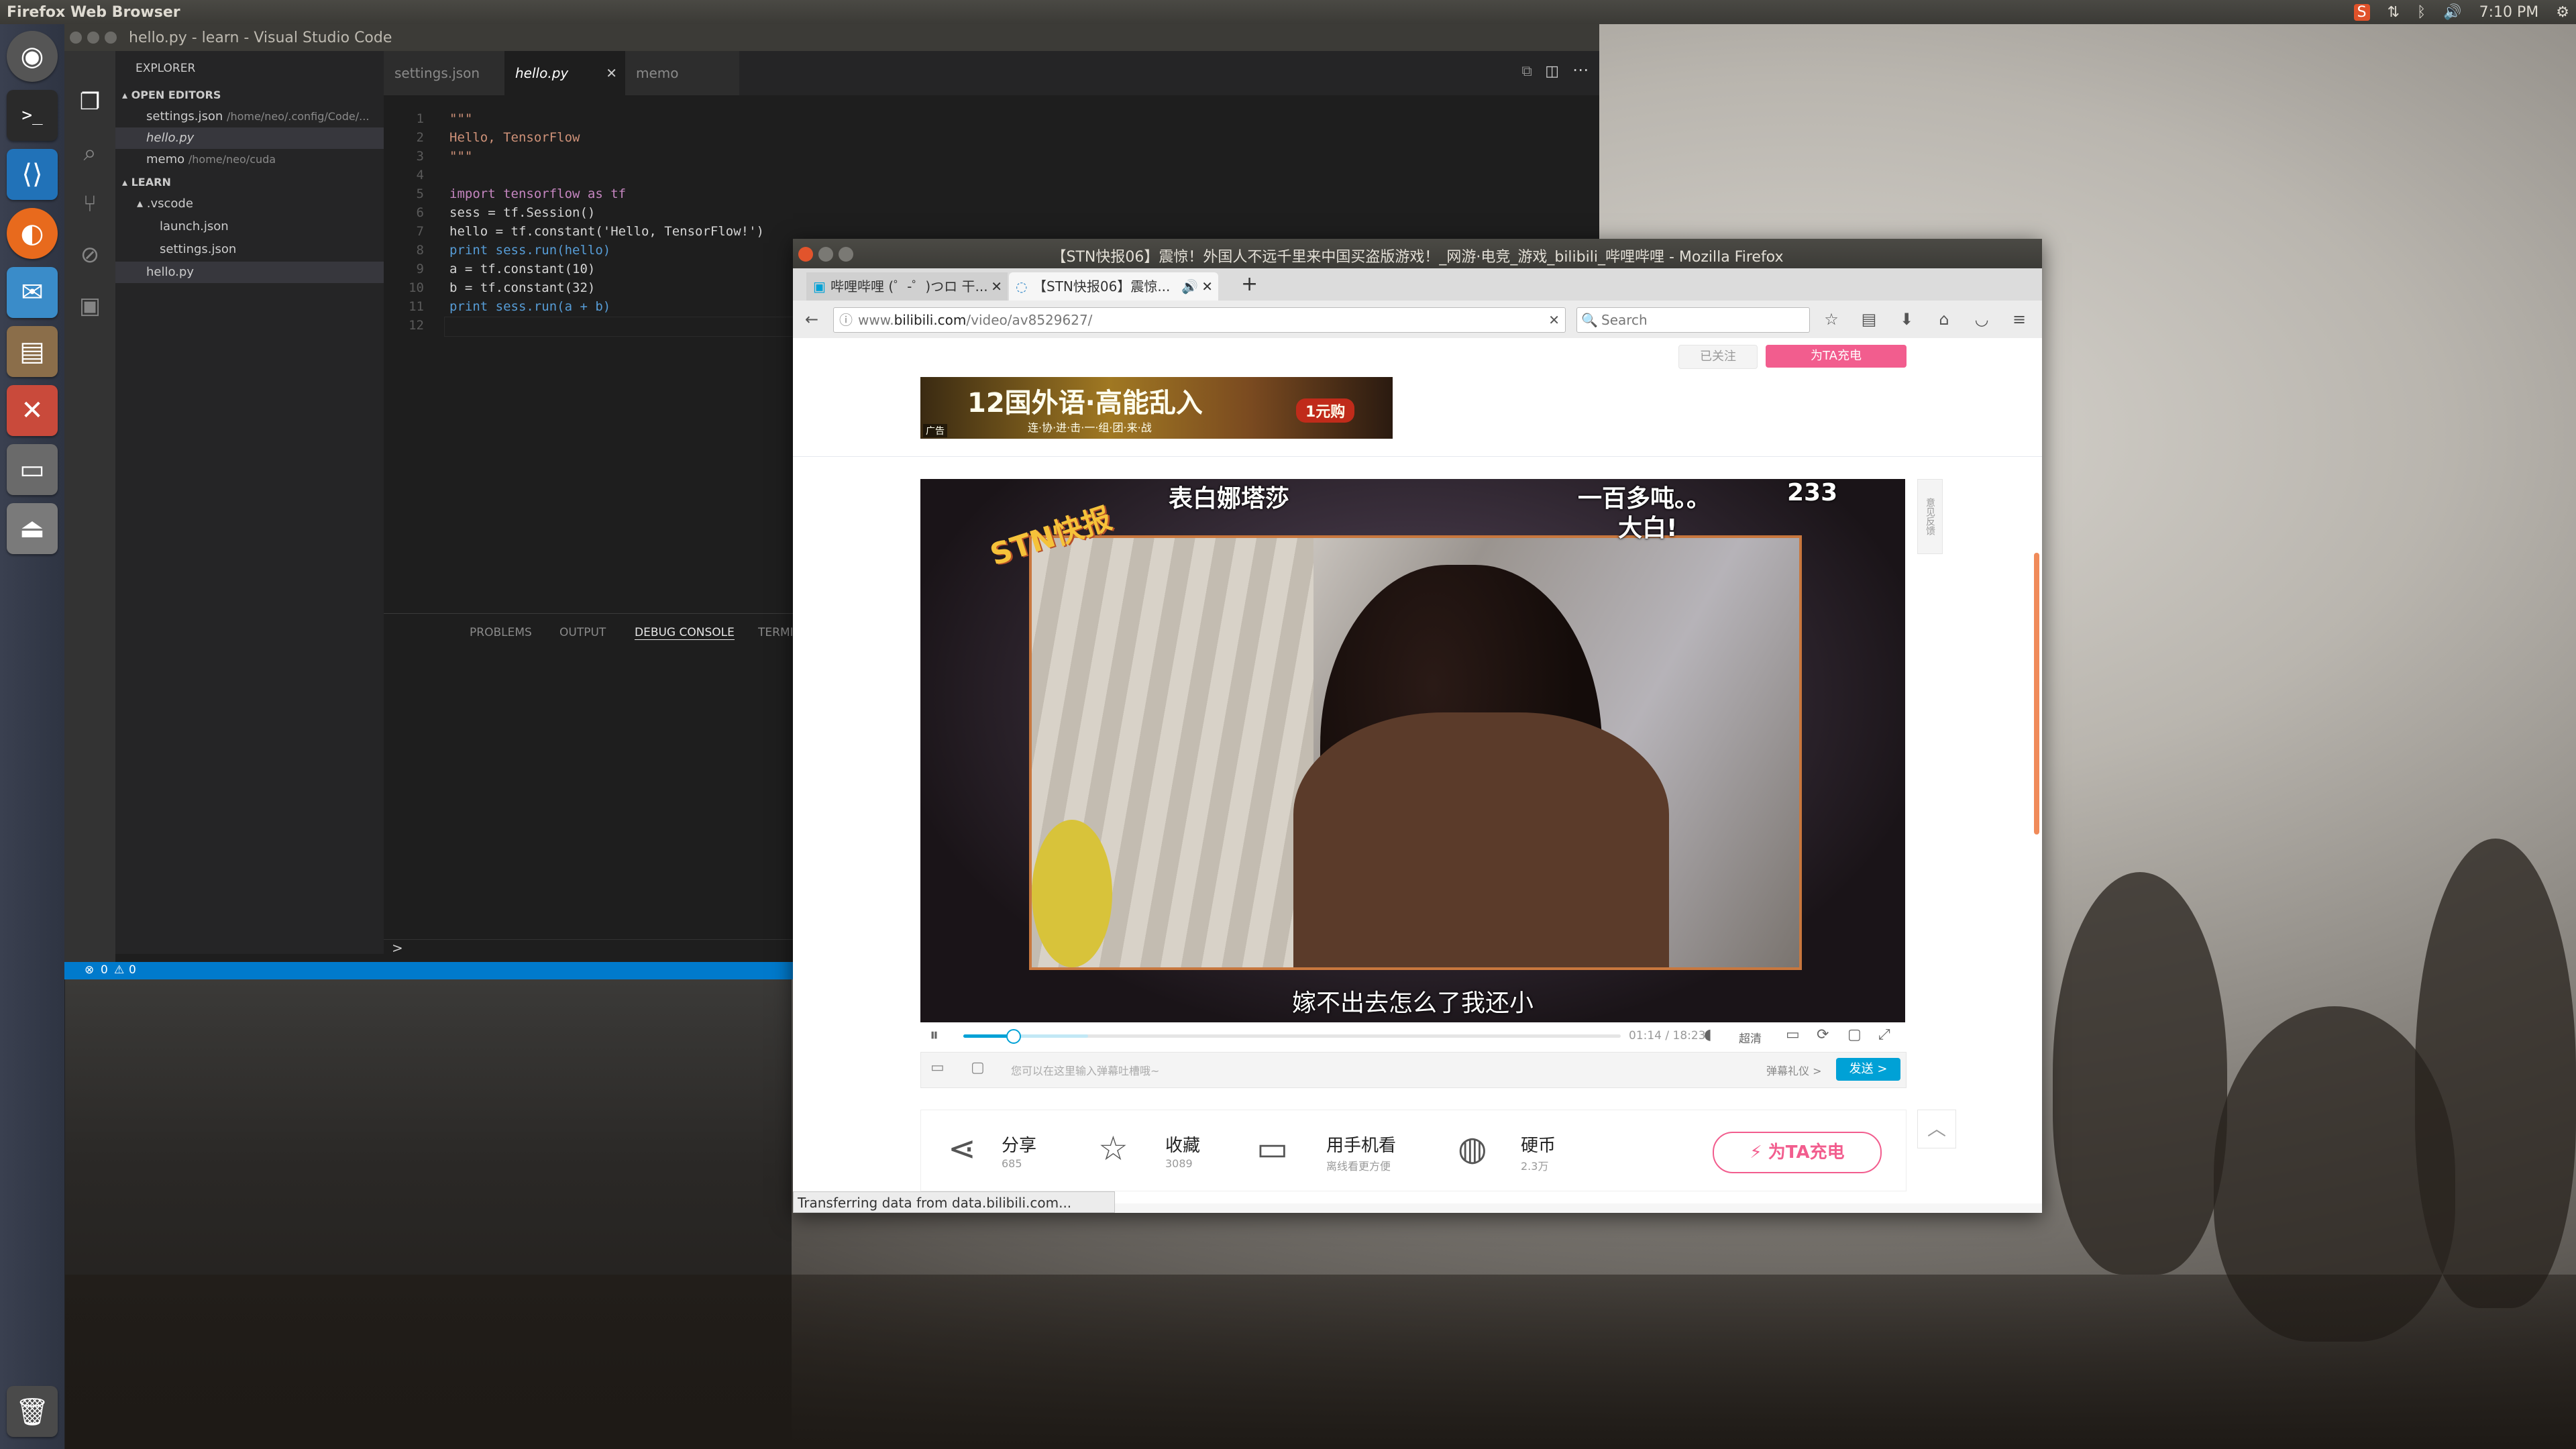  What do you see at coordinates (90, 102) in the screenshot?
I see `explorer-files-icon: ❐` at bounding box center [90, 102].